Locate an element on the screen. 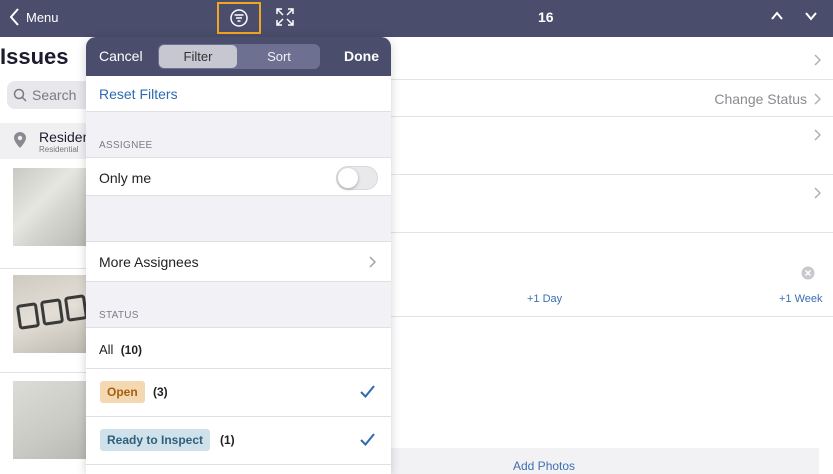  tab-sort: Sort is located at coordinates (279, 56).